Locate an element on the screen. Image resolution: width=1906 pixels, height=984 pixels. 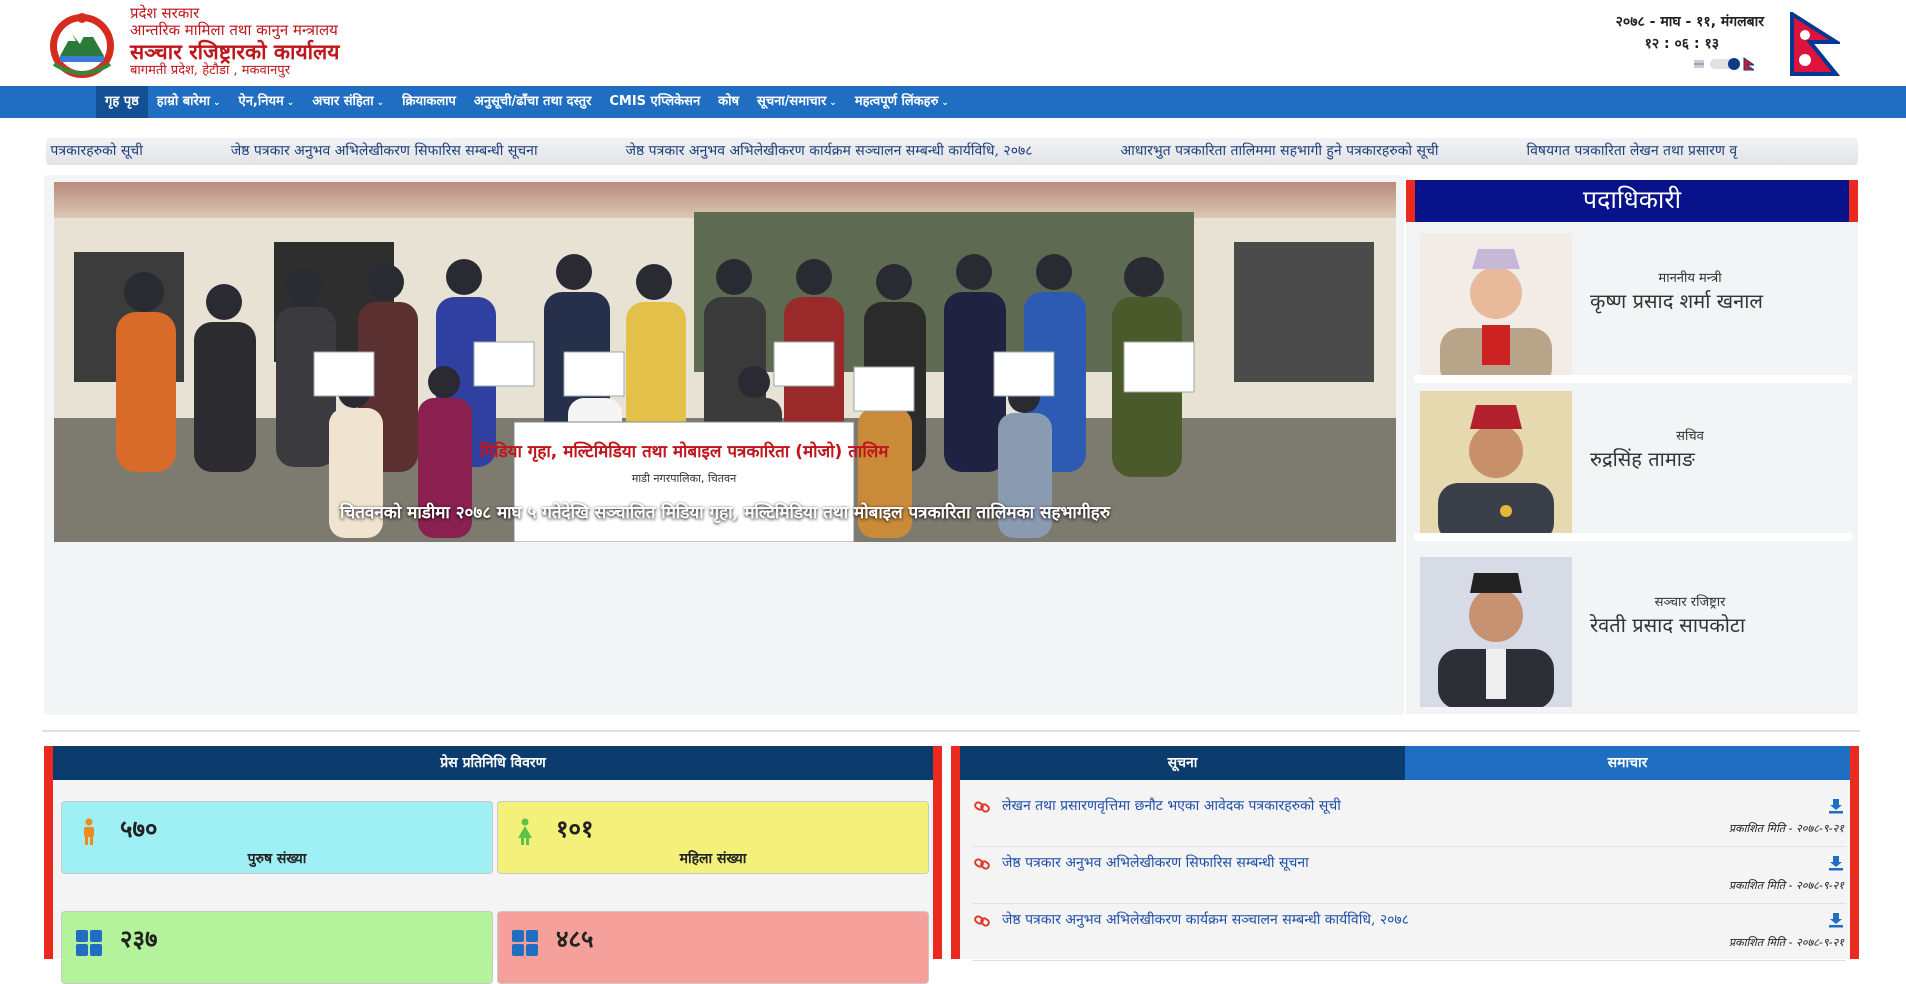
date-time-box: २०७८ - माघ - ११, मंगलबार १२ : ०६ : १३ is located at coordinates (1690, 33).